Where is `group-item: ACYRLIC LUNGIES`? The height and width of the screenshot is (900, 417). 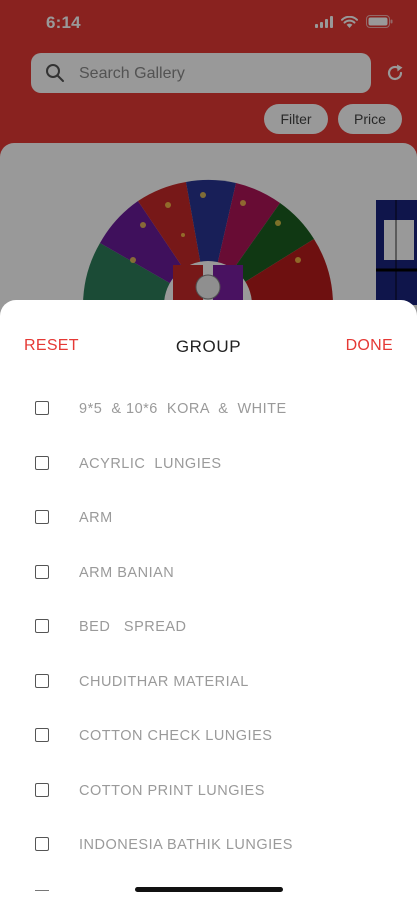
group-item: ACYRLIC LUNGIES is located at coordinates (208, 465).